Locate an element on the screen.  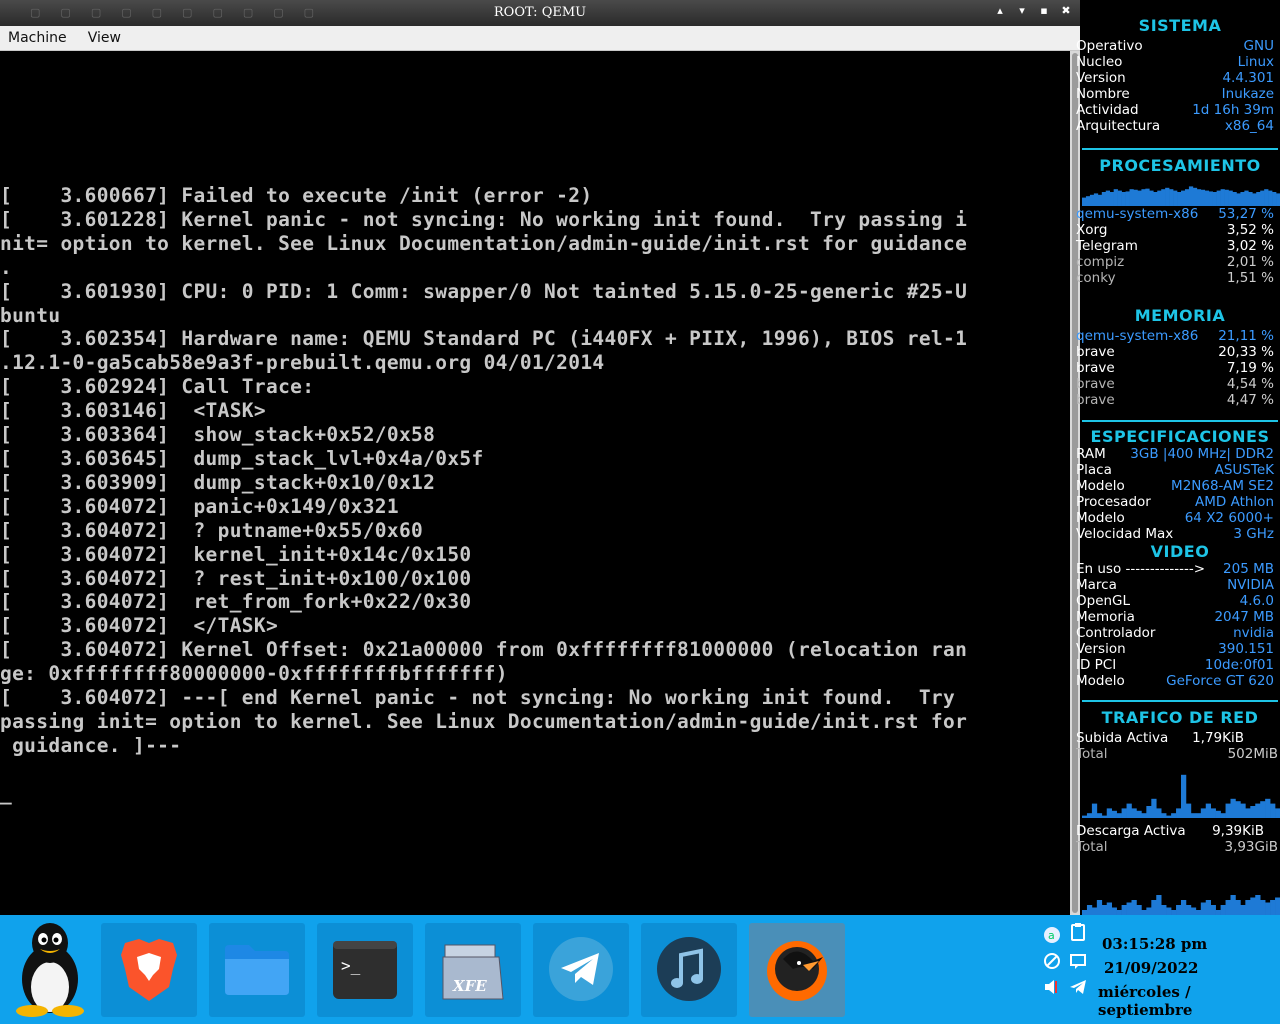
sistema-value: GNU is located at coordinates (1258, 46).